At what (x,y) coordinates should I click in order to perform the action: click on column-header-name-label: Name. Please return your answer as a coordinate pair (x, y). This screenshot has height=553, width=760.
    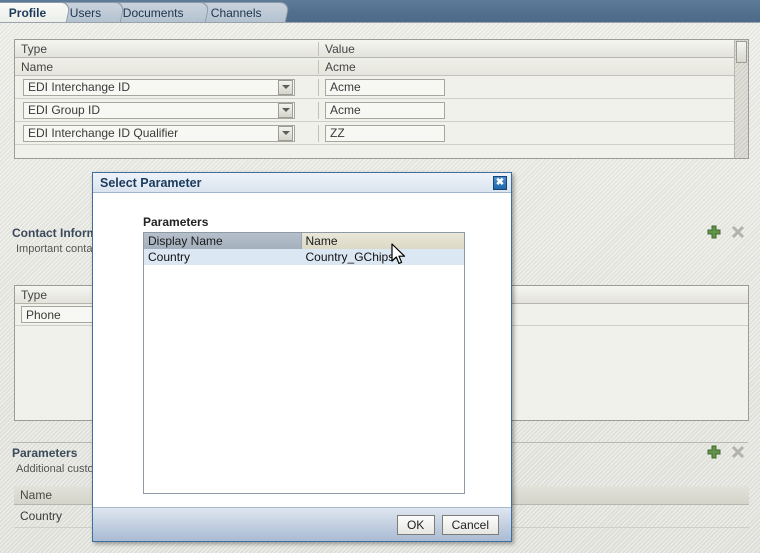
    Looking at the image, I should click on (321, 241).